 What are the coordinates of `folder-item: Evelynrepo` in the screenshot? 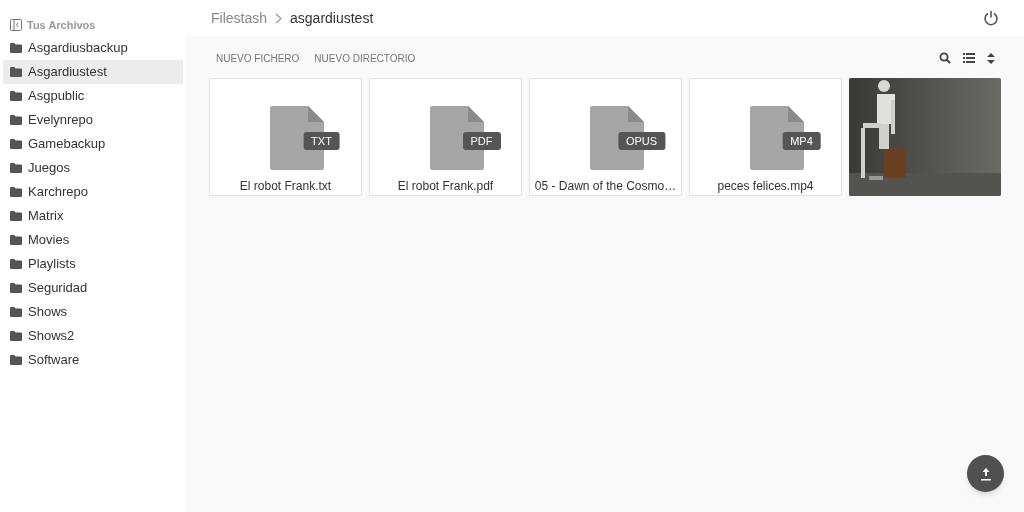 It's located at (93, 120).